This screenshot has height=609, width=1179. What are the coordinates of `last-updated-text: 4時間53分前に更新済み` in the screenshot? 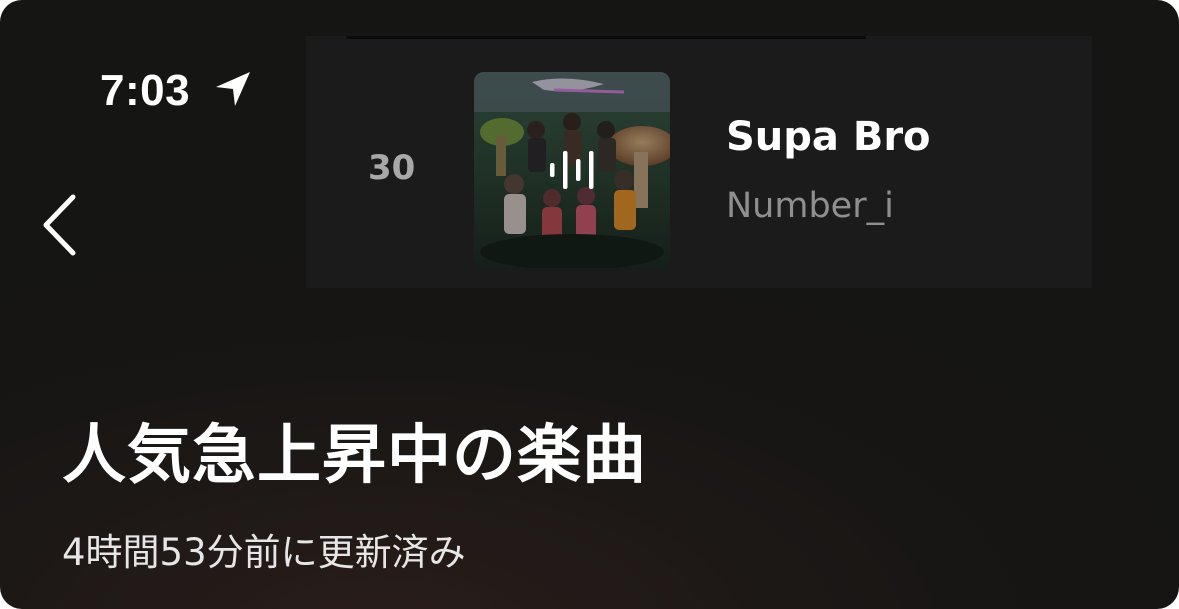 It's located at (264, 552).